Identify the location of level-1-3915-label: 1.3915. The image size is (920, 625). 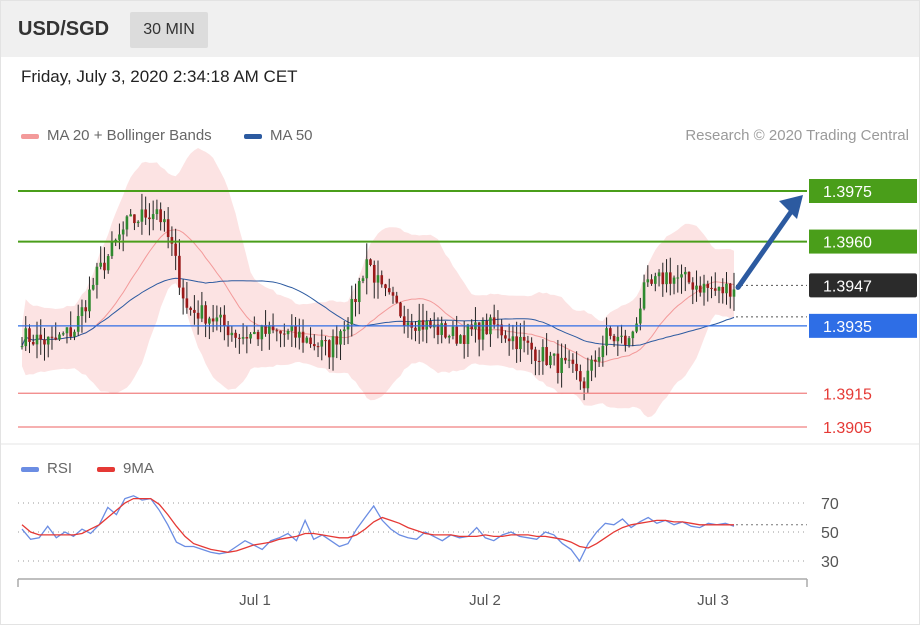
(847, 394).